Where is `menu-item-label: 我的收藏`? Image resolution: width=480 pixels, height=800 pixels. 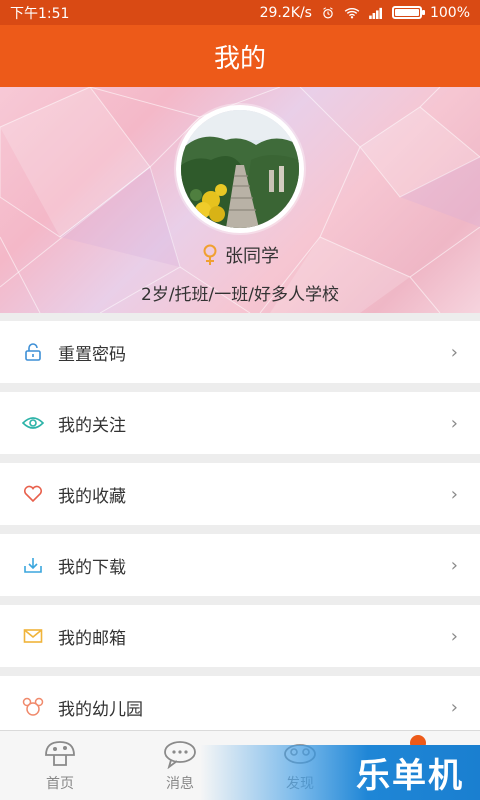
menu-item-label: 我的收藏 is located at coordinates (92, 496).